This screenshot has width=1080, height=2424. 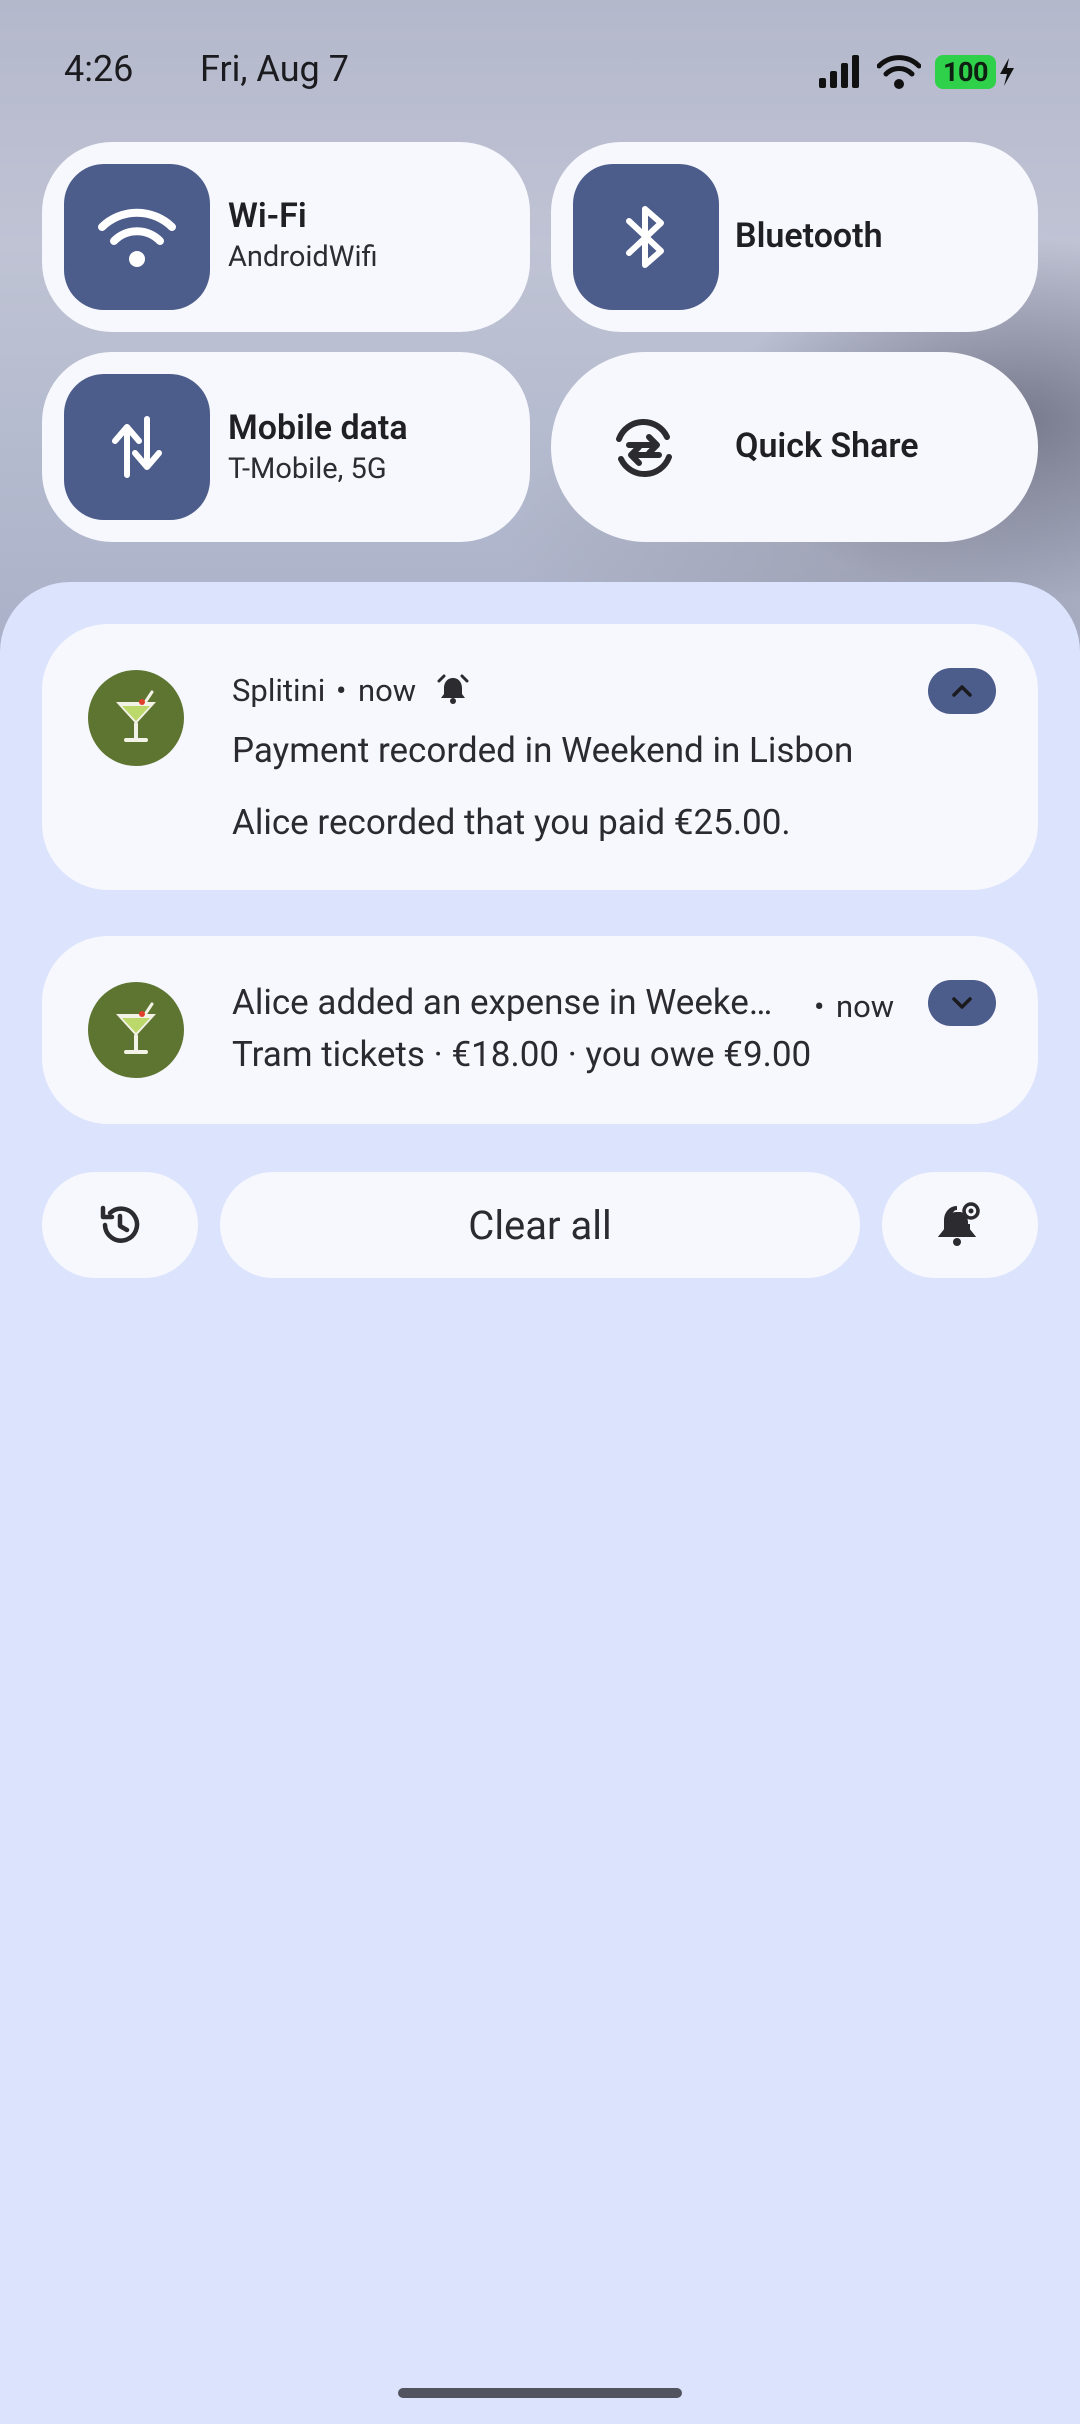 What do you see at coordinates (644, 448) in the screenshot?
I see `quick-share-icon` at bounding box center [644, 448].